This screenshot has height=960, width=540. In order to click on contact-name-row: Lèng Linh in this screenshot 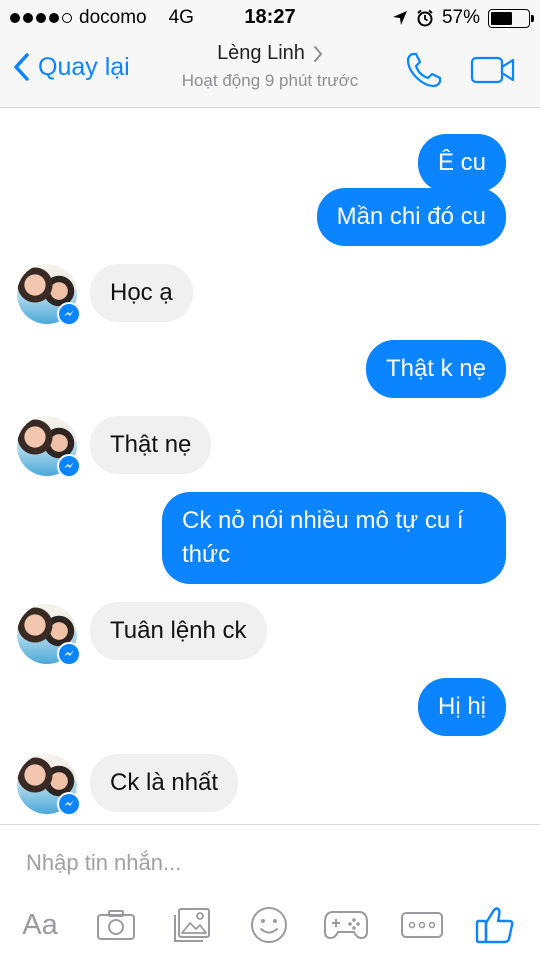, I will do `click(270, 53)`.